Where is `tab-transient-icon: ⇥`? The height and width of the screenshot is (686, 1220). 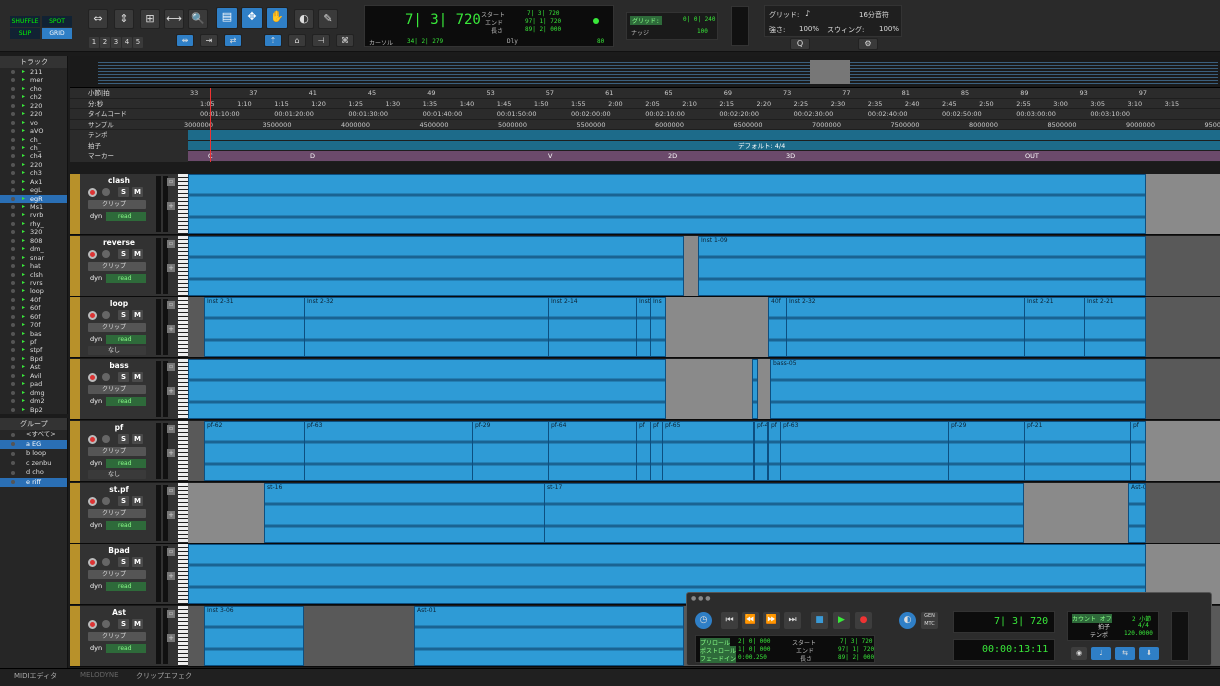 tab-transient-icon: ⇥ is located at coordinates (209, 40).